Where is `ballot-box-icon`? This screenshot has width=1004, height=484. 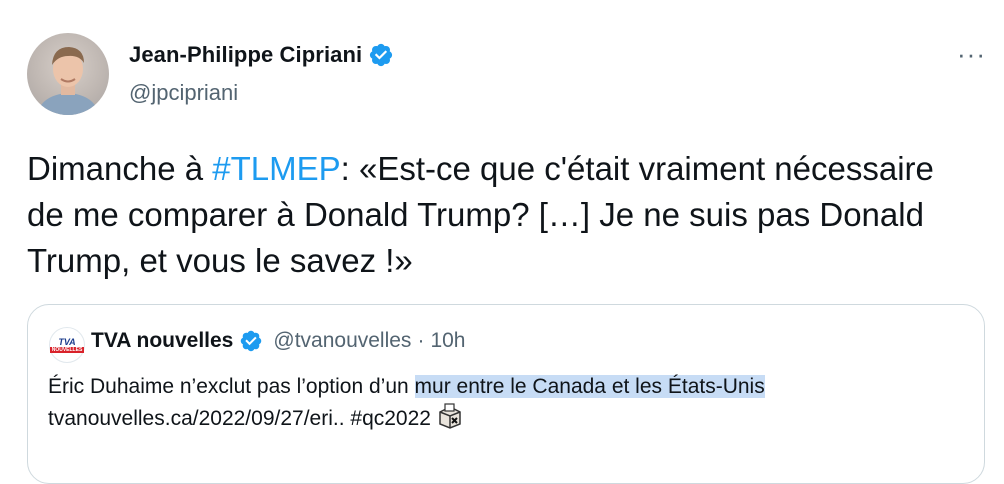 ballot-box-icon is located at coordinates (450, 416).